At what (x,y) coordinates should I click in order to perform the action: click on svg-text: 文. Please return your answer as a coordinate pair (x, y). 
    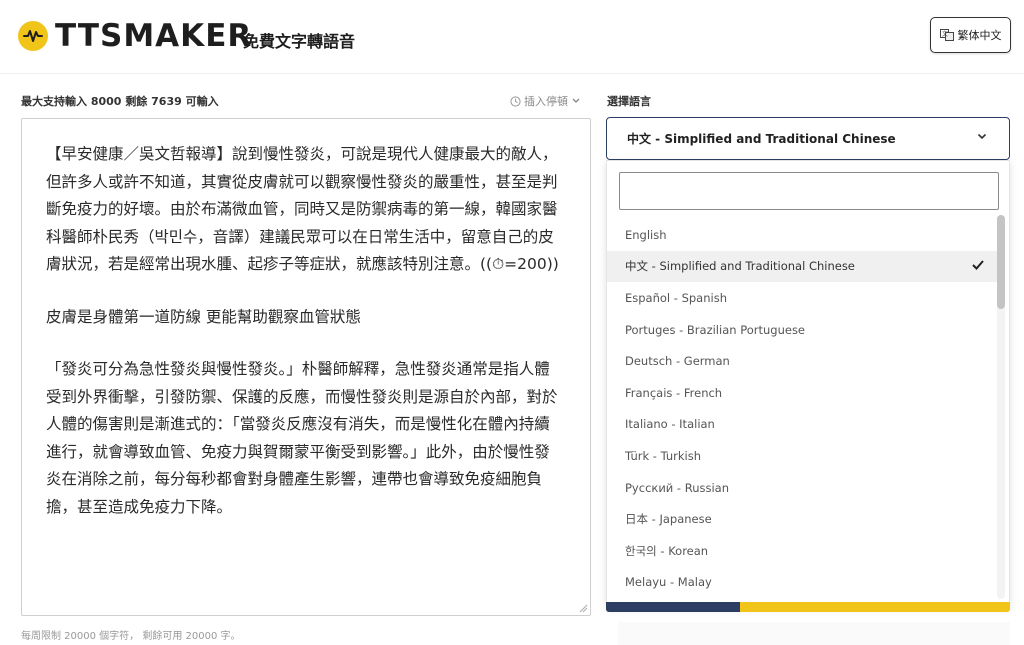
    Looking at the image, I should click on (945, 34).